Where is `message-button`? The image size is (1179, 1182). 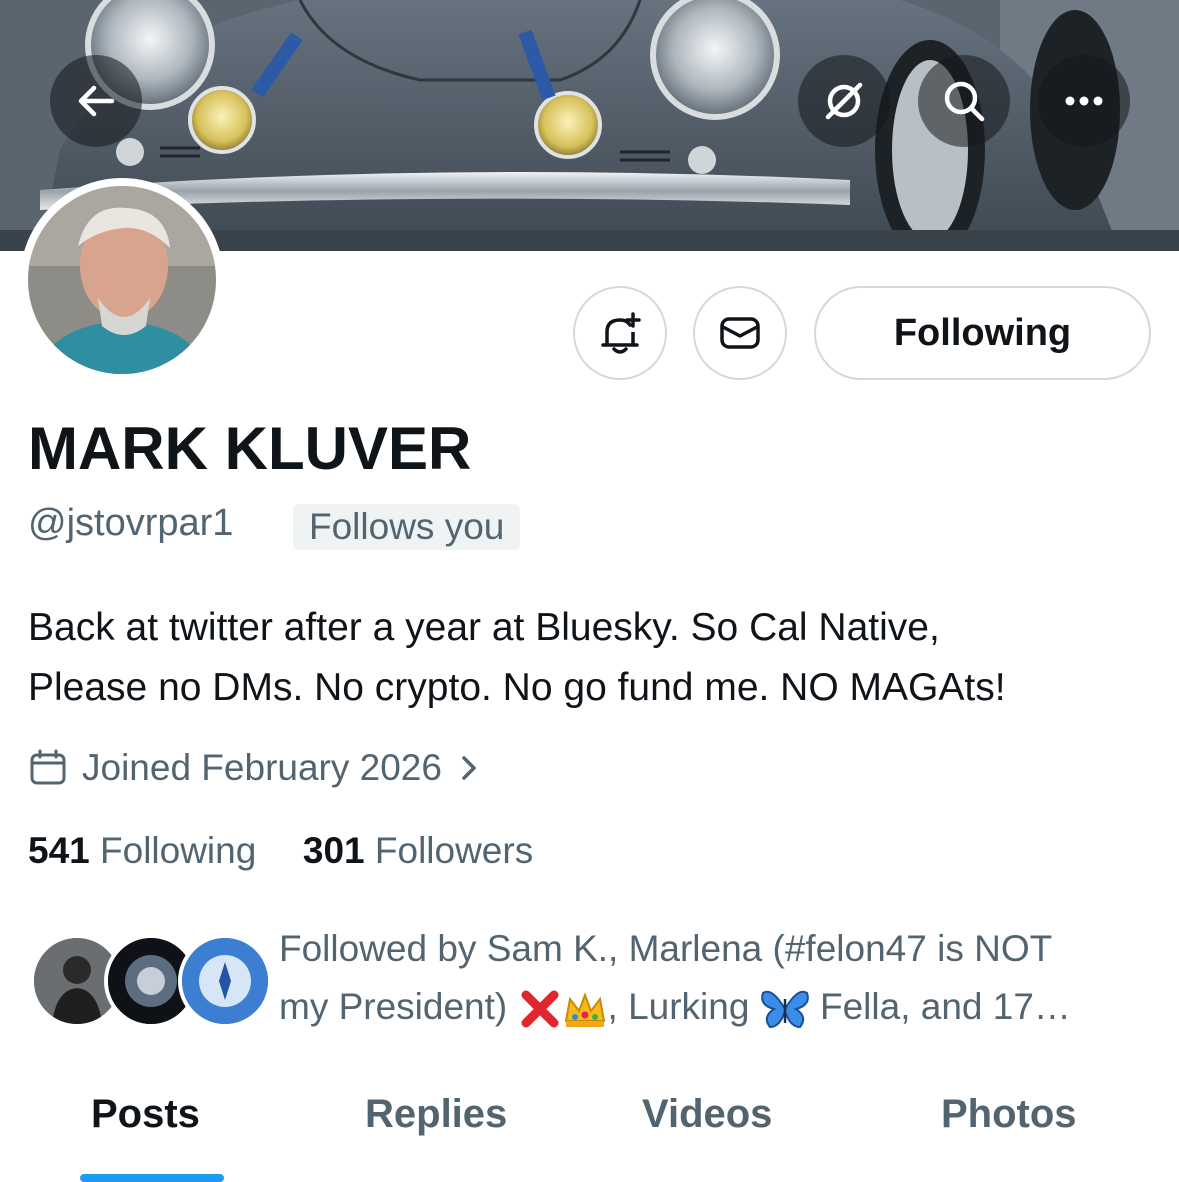
message-button is located at coordinates (740, 333).